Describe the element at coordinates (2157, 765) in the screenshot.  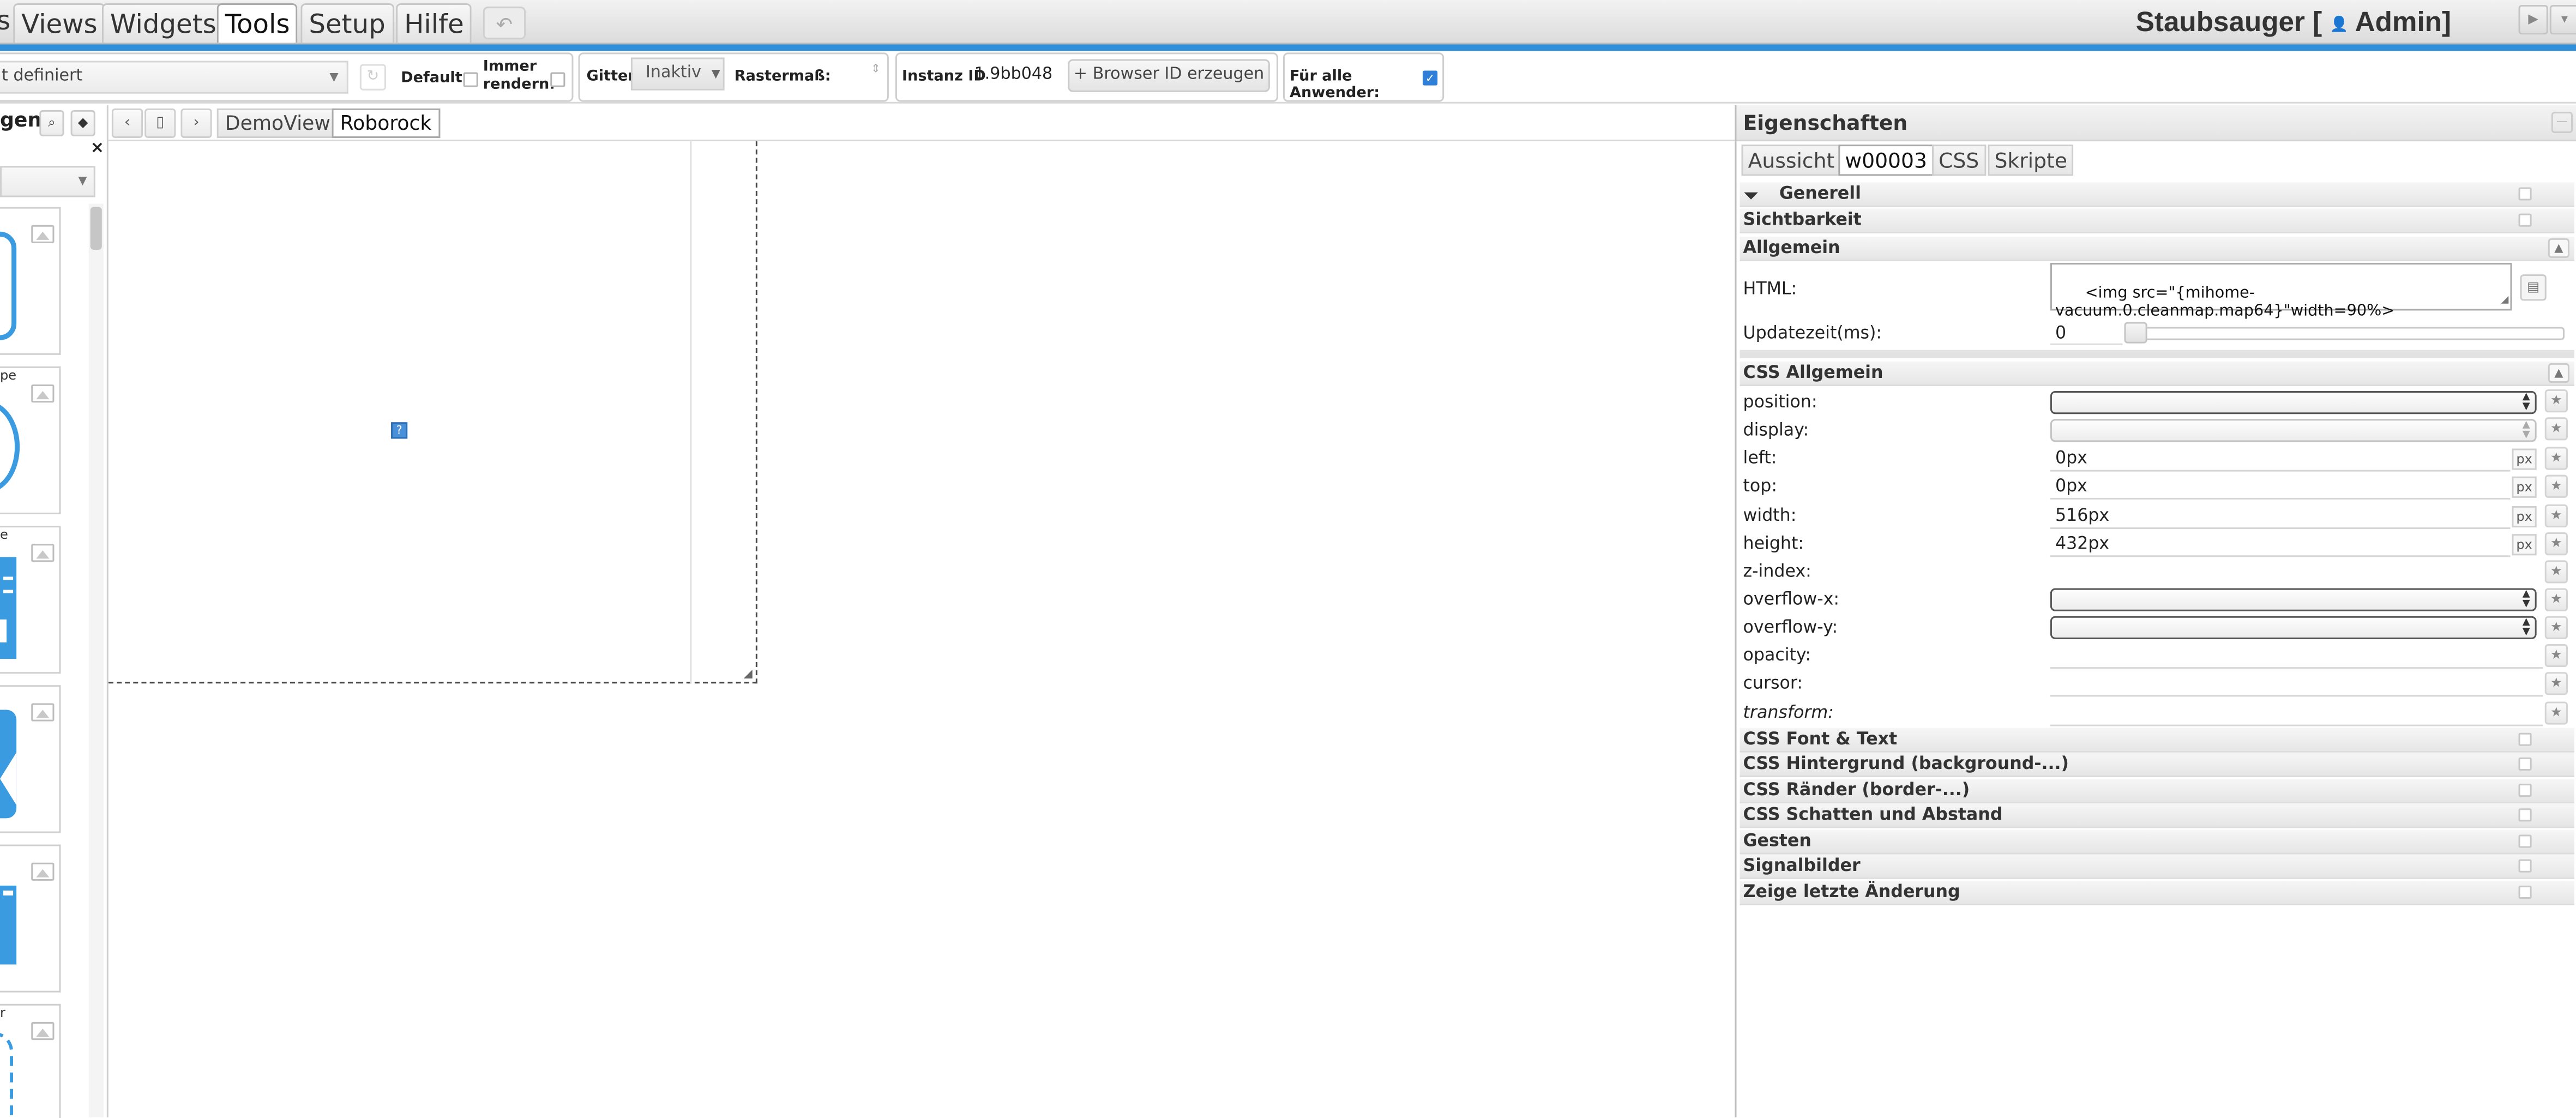
I see `section-css-background: CSS Hintergrund (background-...)` at that location.